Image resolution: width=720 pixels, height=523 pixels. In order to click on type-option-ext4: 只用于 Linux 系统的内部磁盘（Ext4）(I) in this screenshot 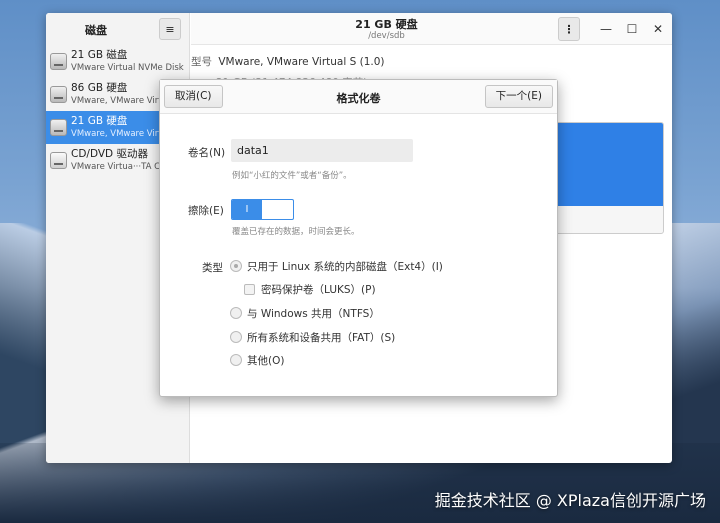, I will do `click(336, 266)`.